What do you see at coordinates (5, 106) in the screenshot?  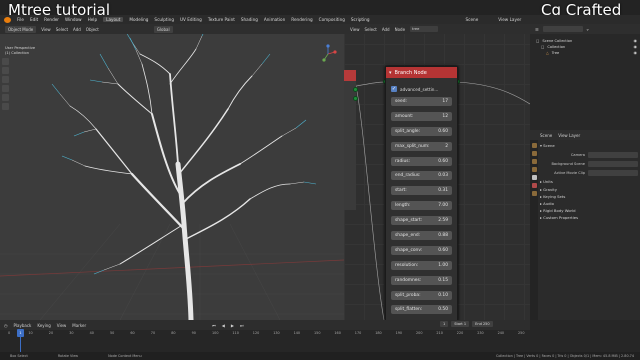 I see `transform-tool-icon` at bounding box center [5, 106].